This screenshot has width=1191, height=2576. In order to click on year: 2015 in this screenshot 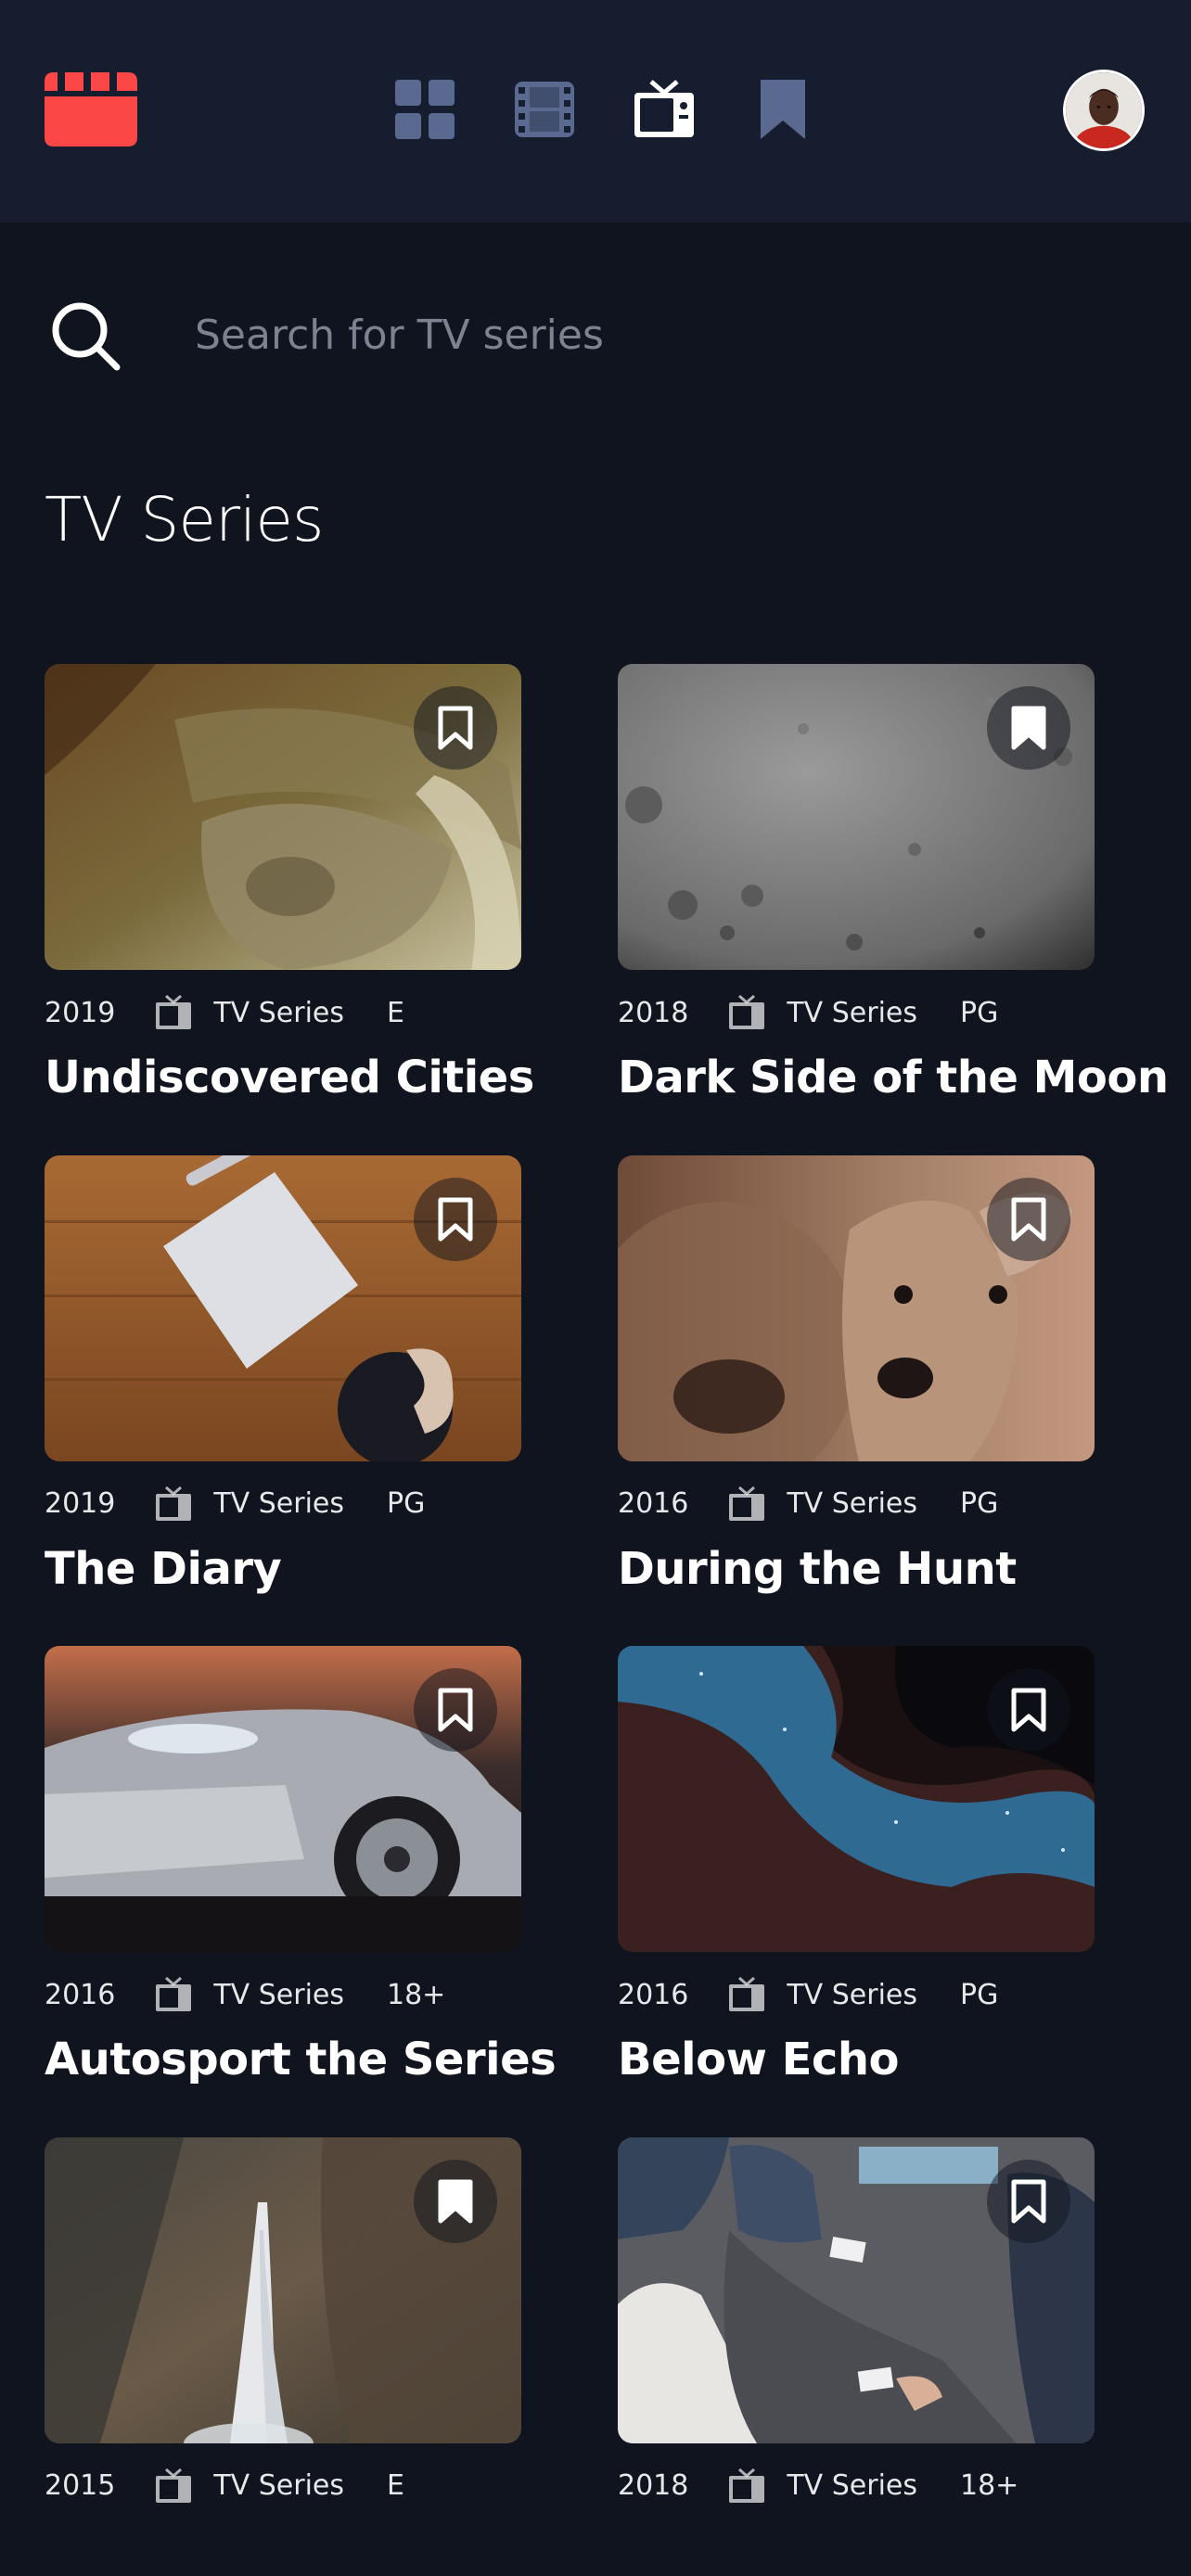, I will do `click(80, 2486)`.